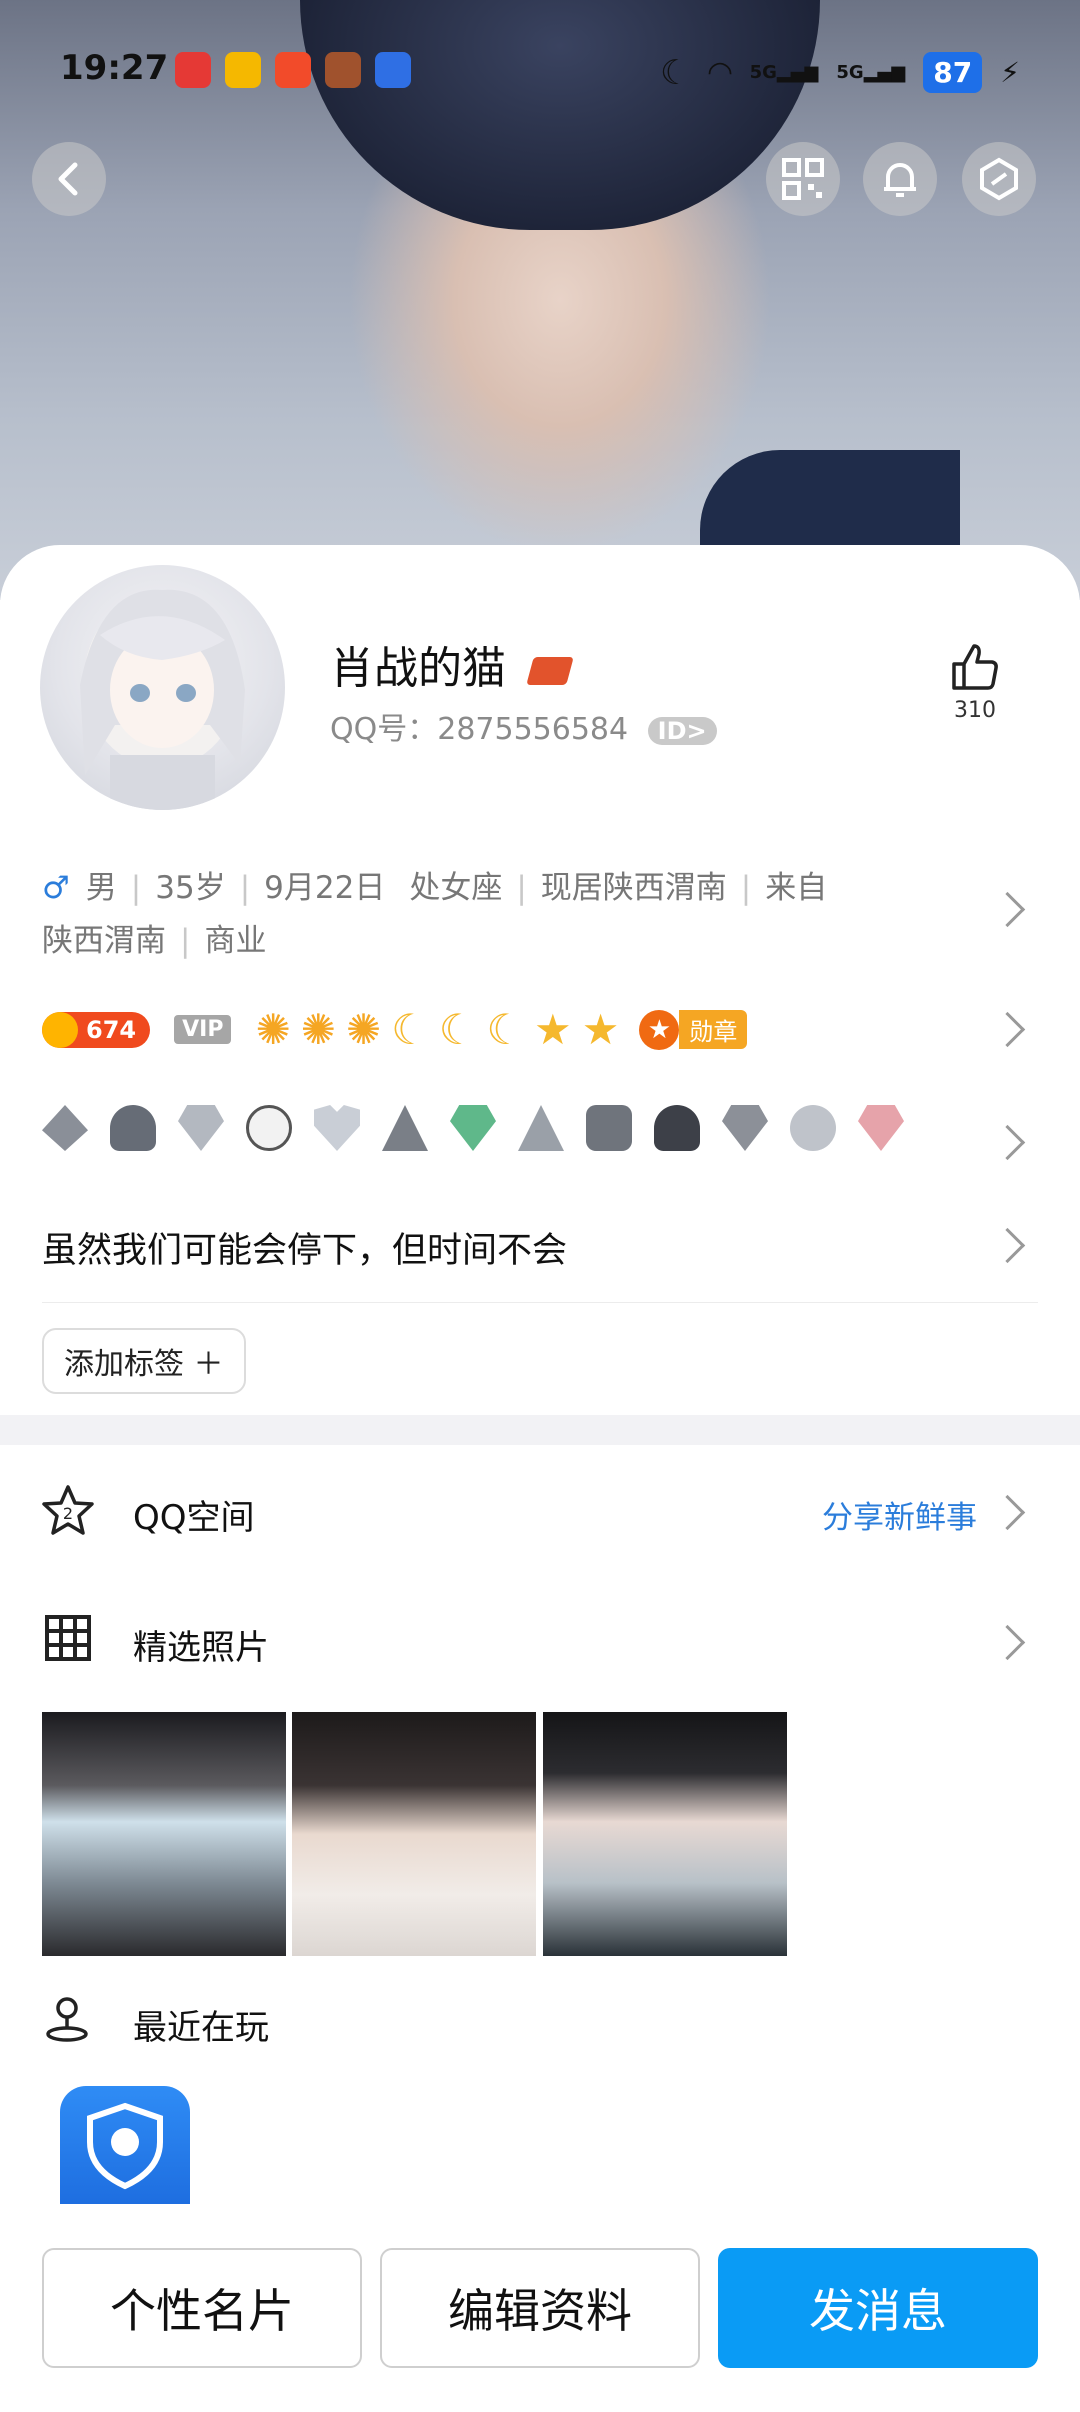 This screenshot has height=2412, width=1080. What do you see at coordinates (162, 699) in the screenshot?
I see `anime-avatar-image` at bounding box center [162, 699].